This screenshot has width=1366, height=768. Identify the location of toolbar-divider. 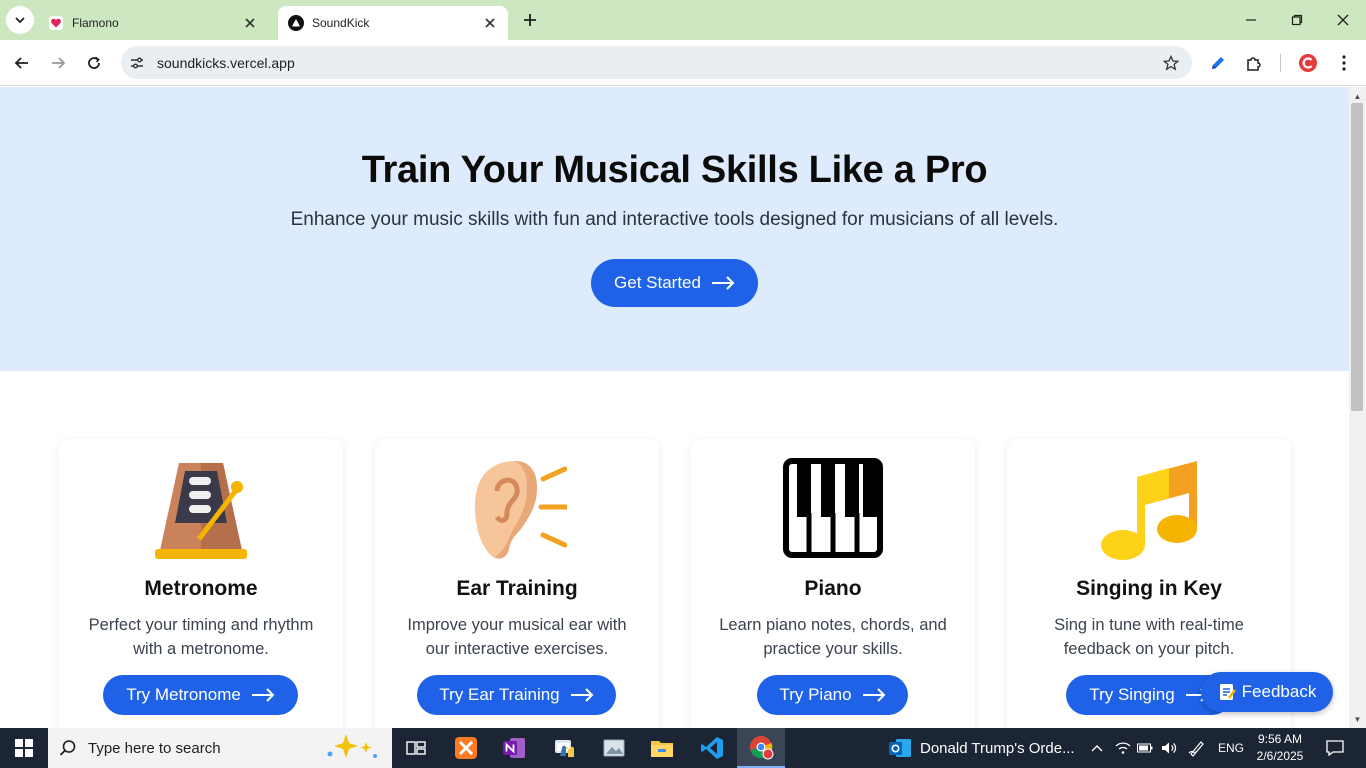
(1280, 63).